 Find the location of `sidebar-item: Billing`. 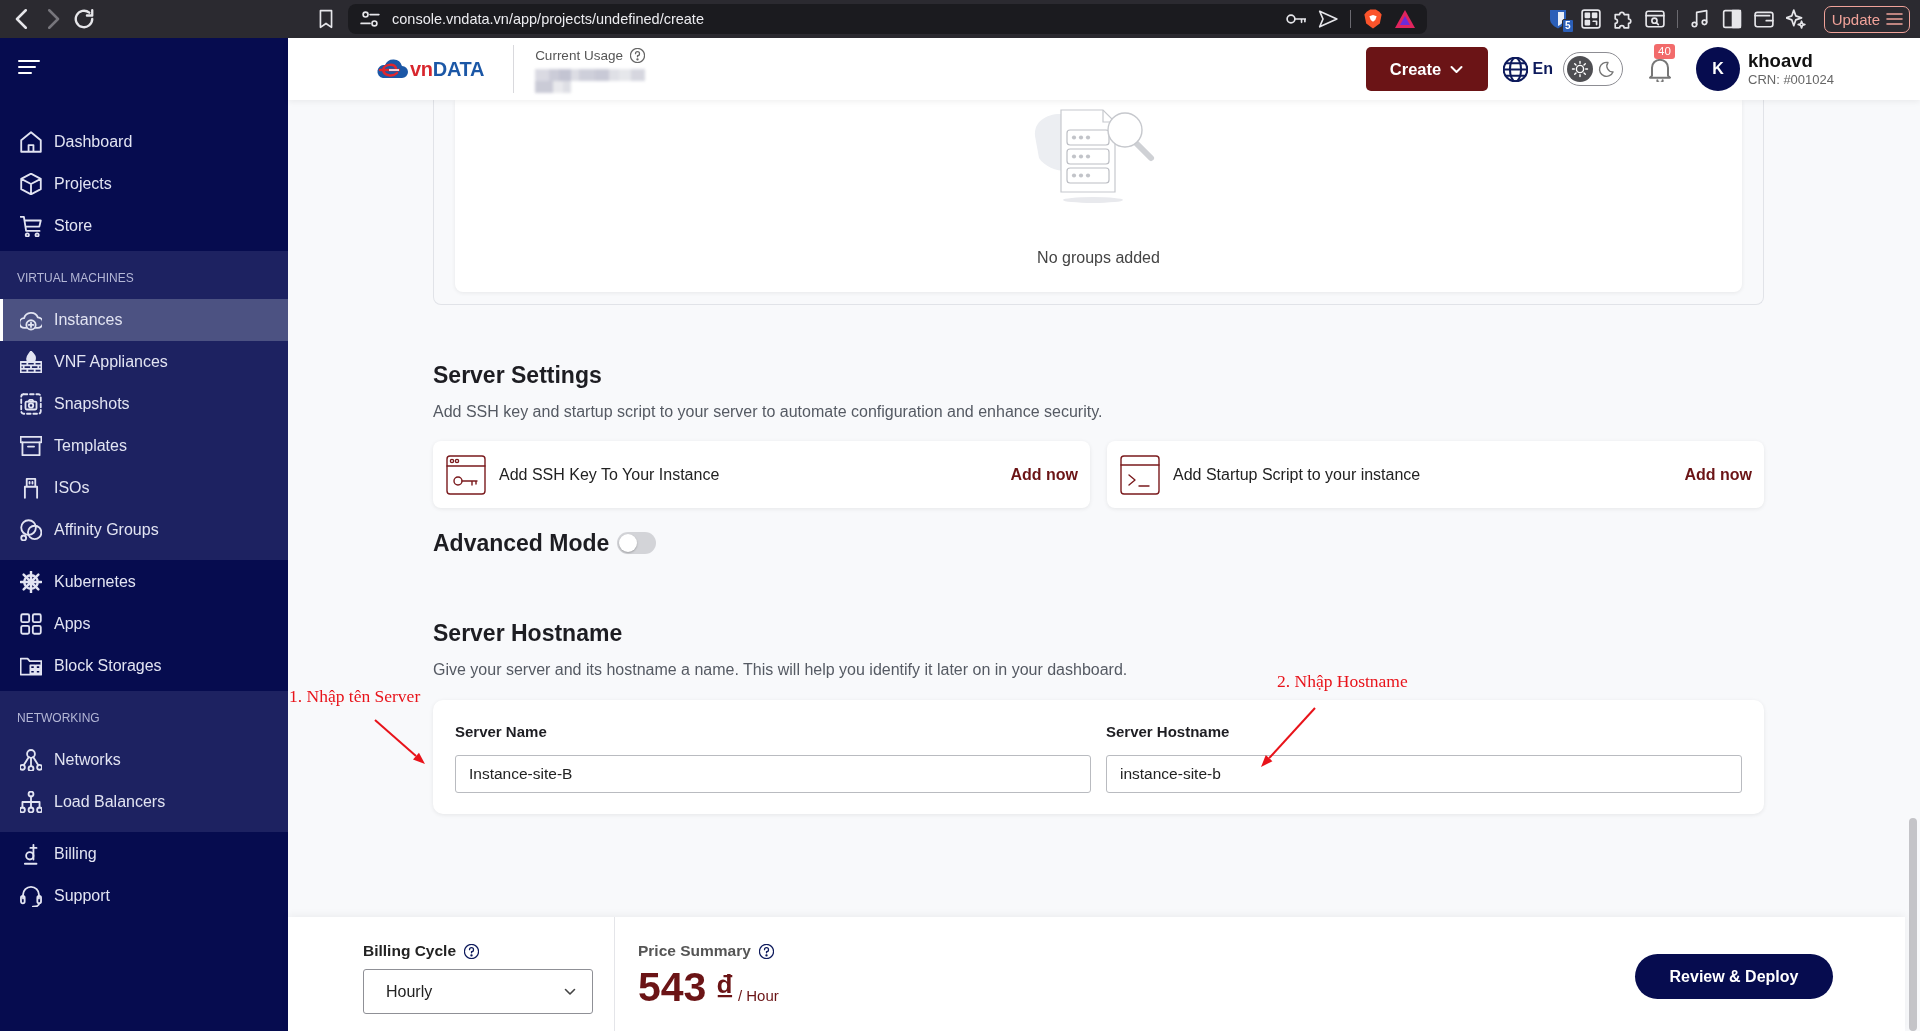

sidebar-item: Billing is located at coordinates (144, 854).